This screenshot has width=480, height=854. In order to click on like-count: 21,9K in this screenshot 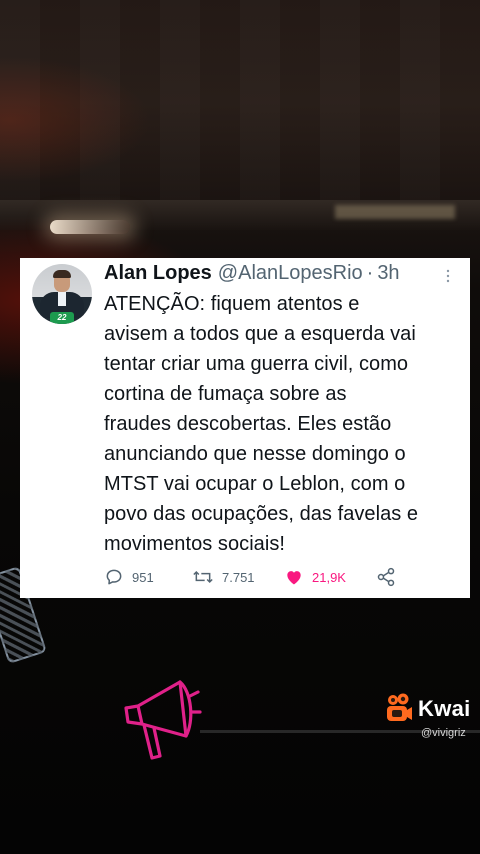, I will do `click(329, 577)`.